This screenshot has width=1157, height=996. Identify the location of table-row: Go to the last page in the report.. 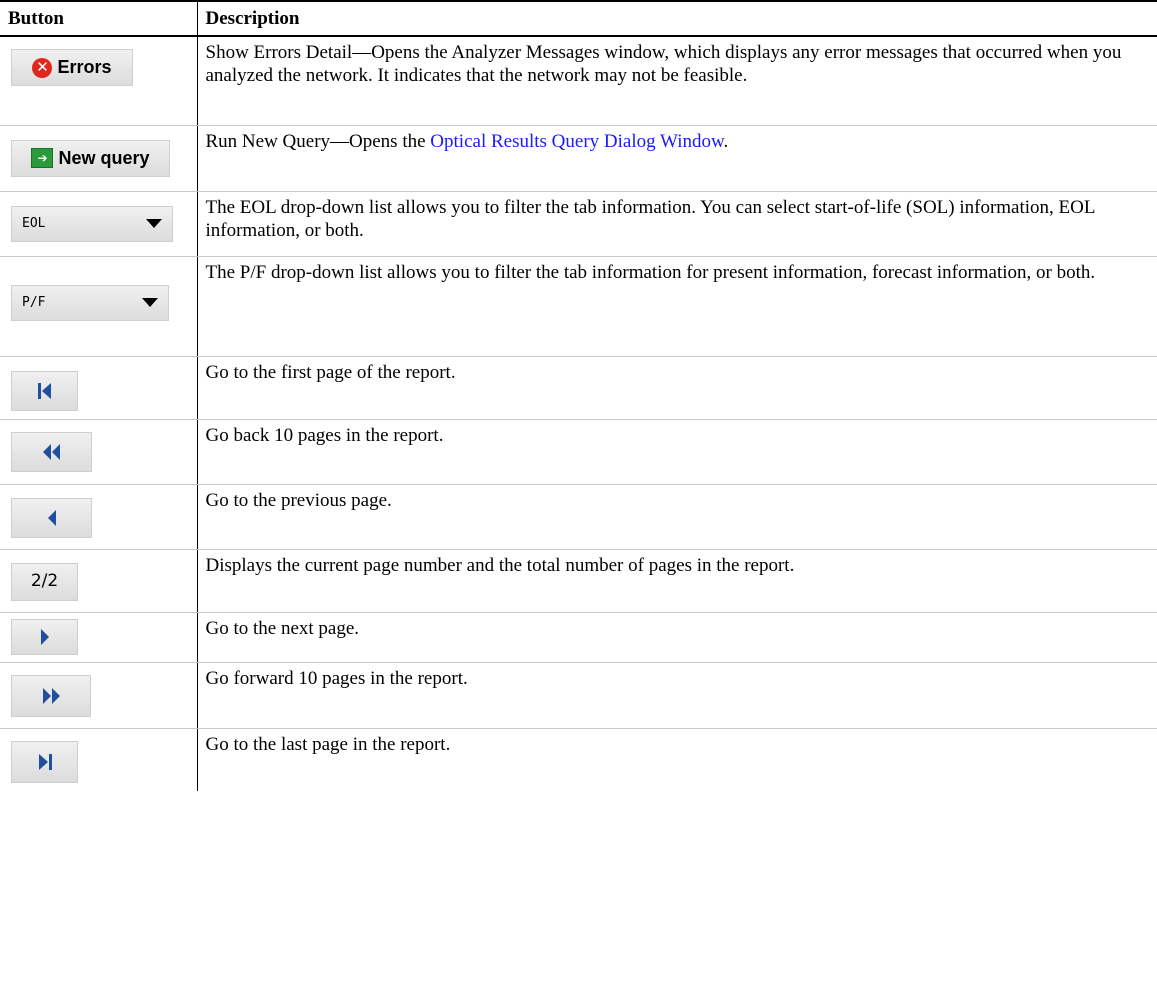
(578, 759).